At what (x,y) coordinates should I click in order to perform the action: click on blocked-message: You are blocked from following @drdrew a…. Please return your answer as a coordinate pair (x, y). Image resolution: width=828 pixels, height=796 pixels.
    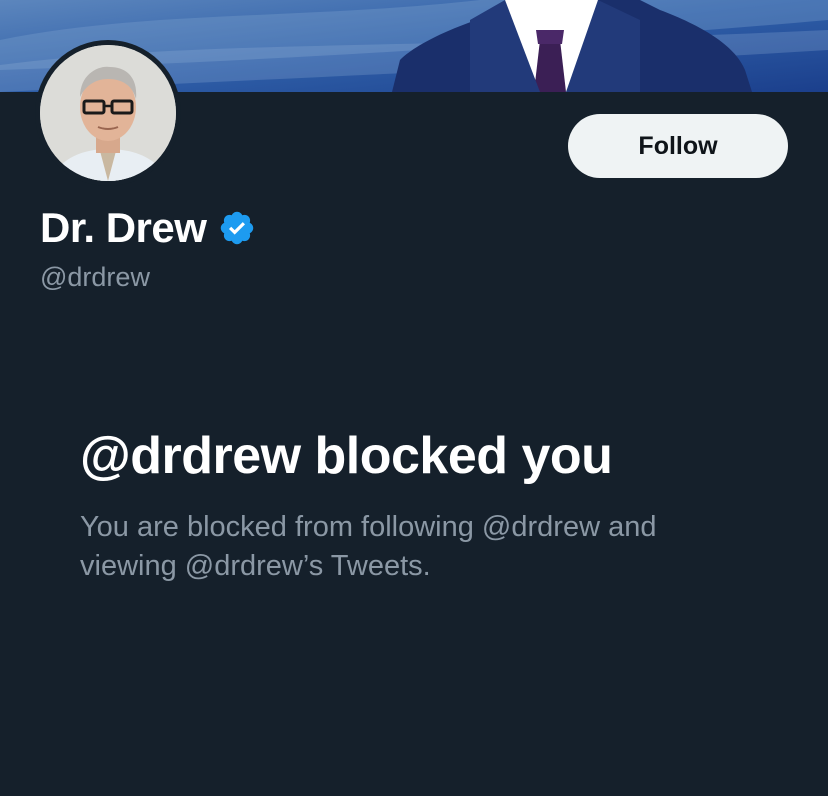
    Looking at the image, I should click on (368, 546).